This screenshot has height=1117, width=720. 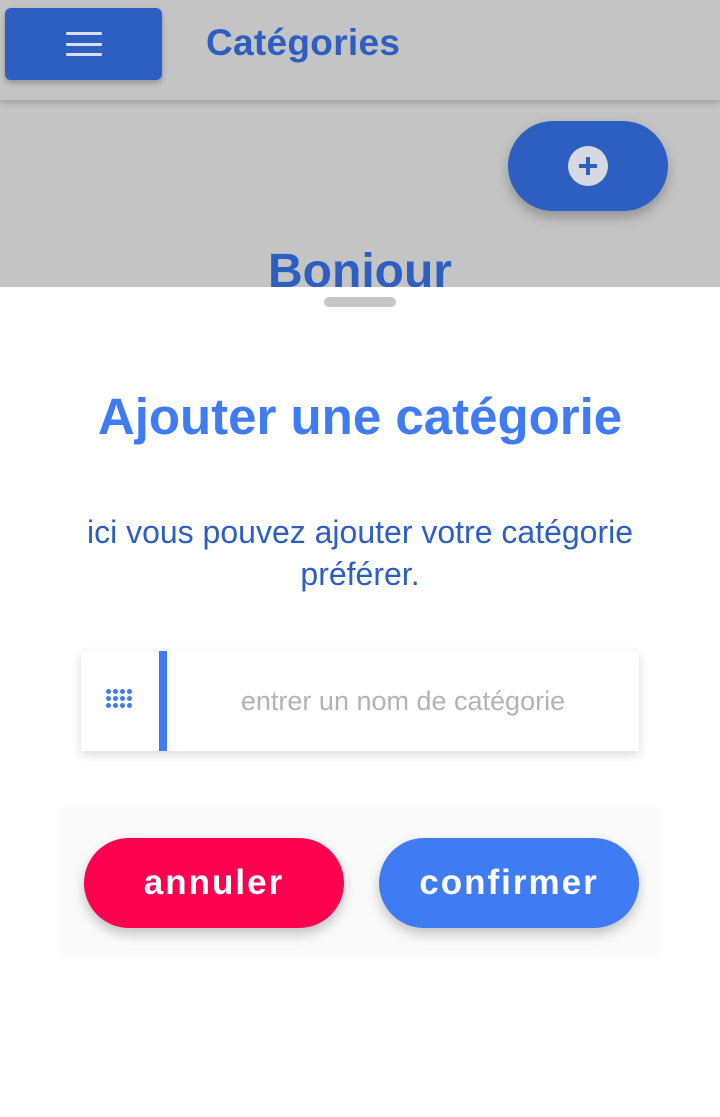 I want to click on category-name-field, so click(x=360, y=701).